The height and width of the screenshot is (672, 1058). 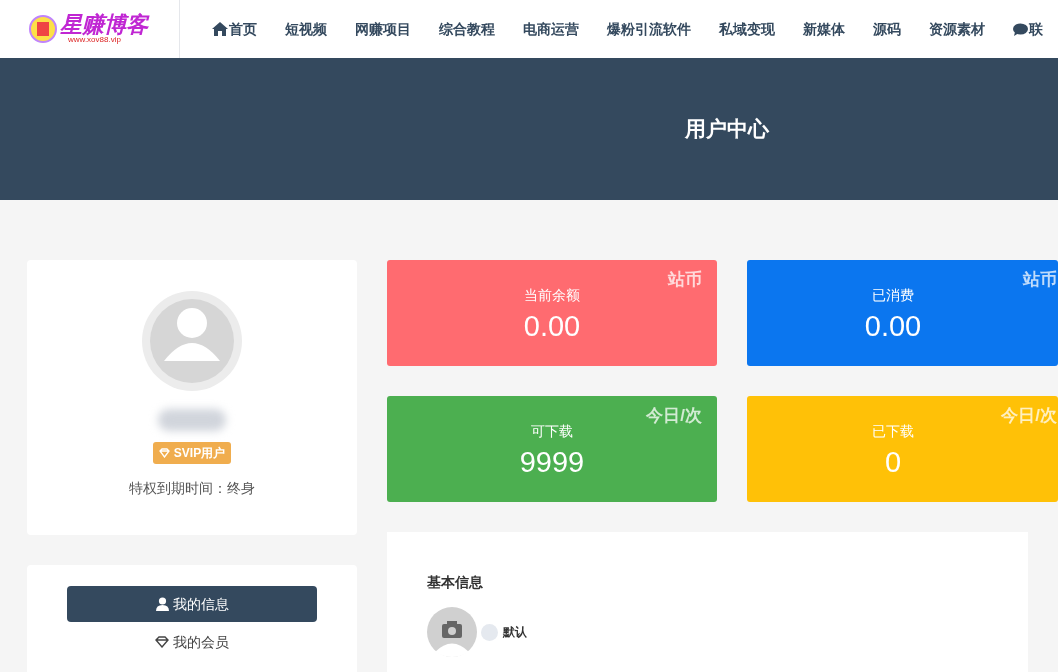 What do you see at coordinates (824, 29) in the screenshot?
I see `nav-link: 新媒体` at bounding box center [824, 29].